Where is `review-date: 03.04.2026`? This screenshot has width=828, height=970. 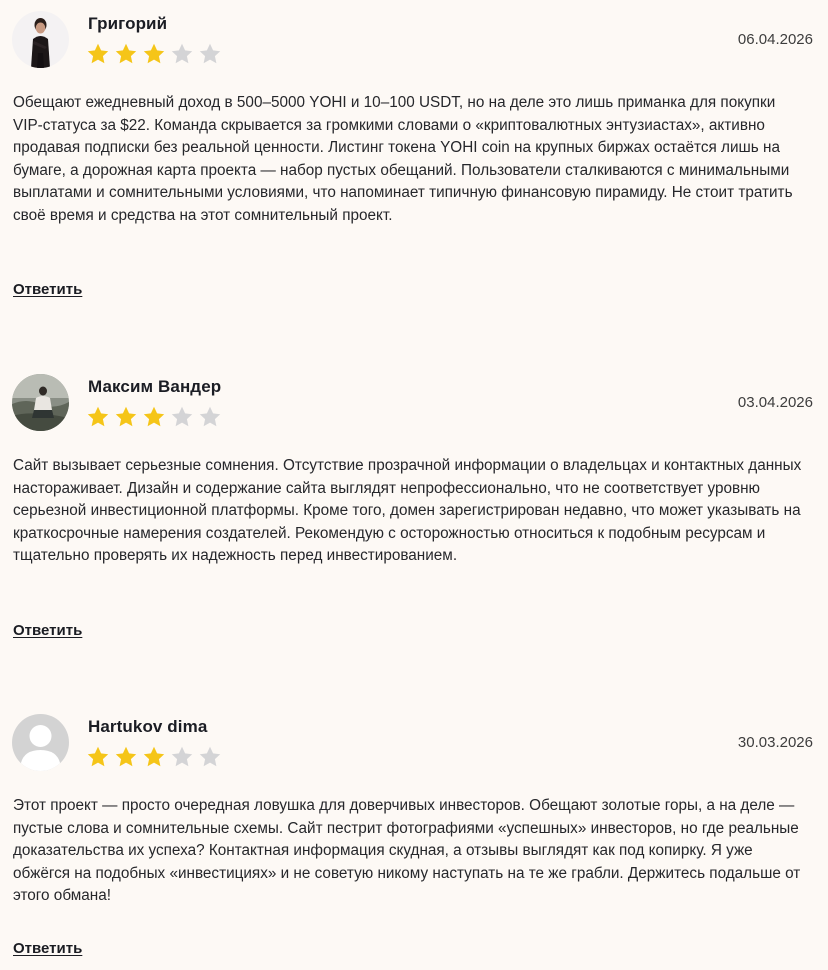
review-date: 03.04.2026 is located at coordinates (775, 402).